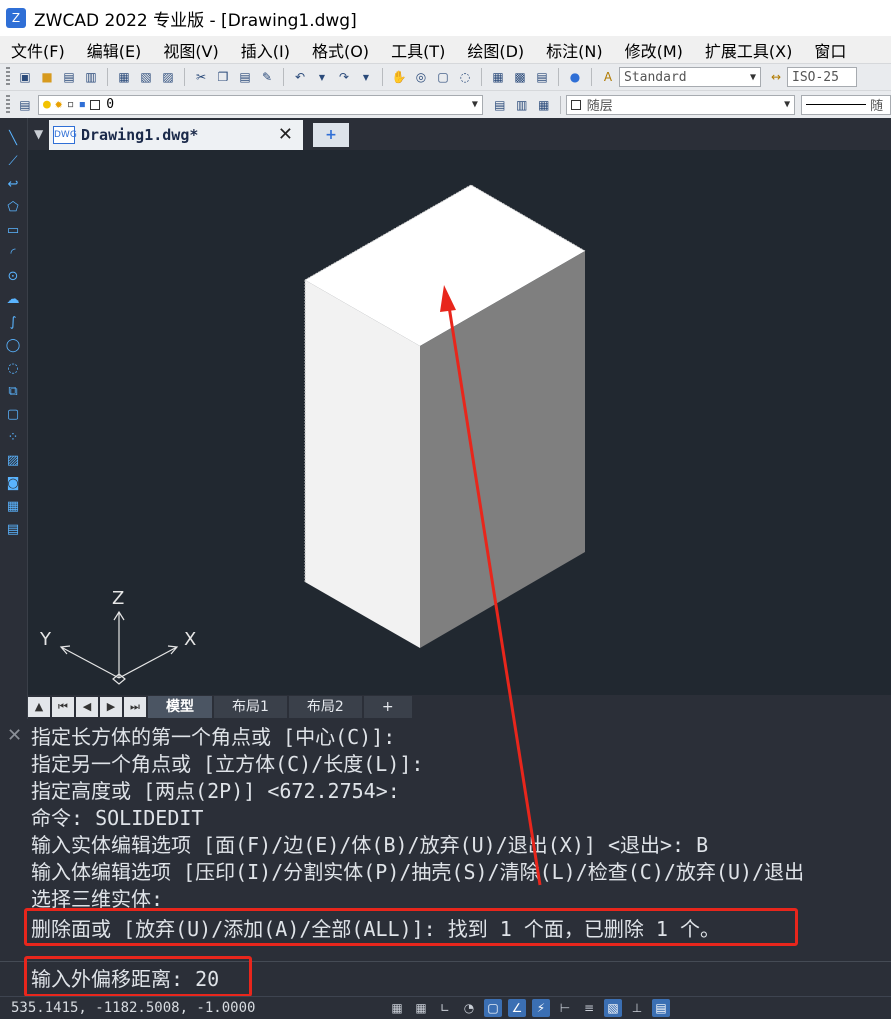 The width and height of the screenshot is (891, 1019). What do you see at coordinates (654, 50) in the screenshot?
I see `menu-modify: 修改(M)` at bounding box center [654, 50].